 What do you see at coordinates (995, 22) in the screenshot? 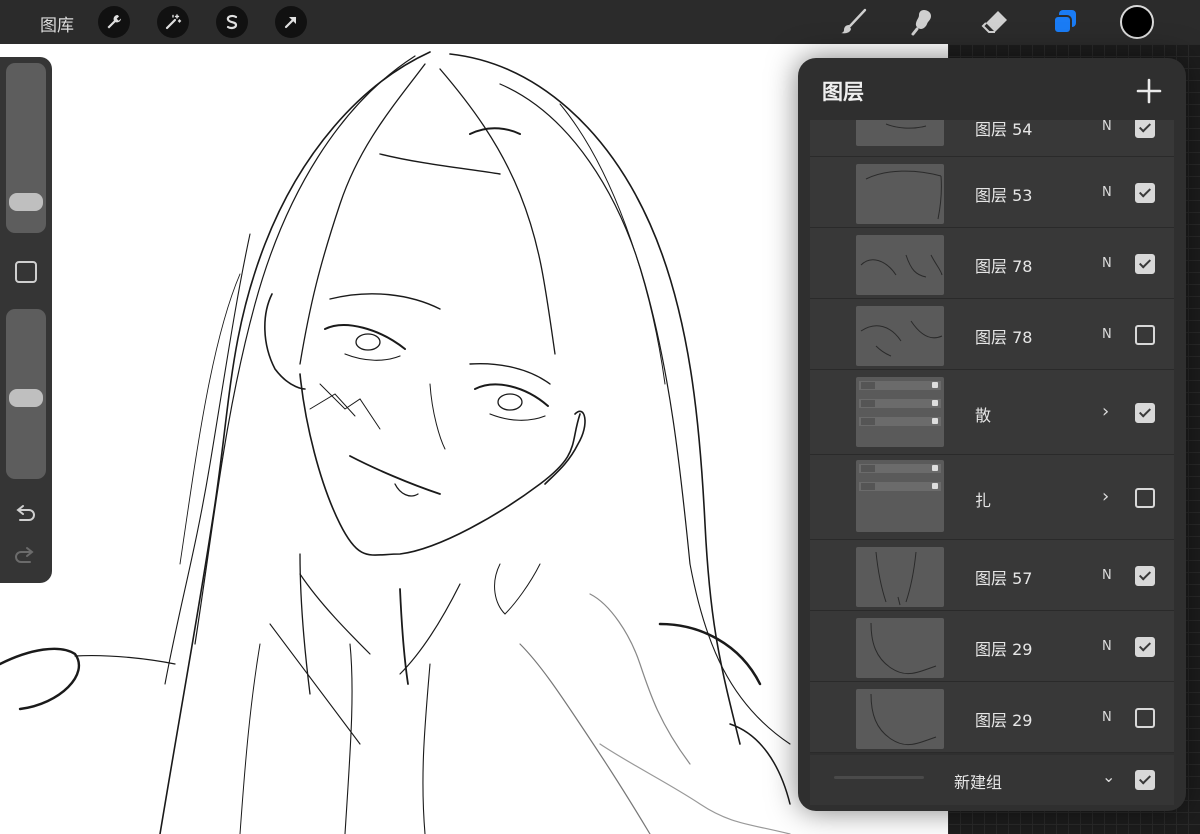
I see `eraser-icon` at bounding box center [995, 22].